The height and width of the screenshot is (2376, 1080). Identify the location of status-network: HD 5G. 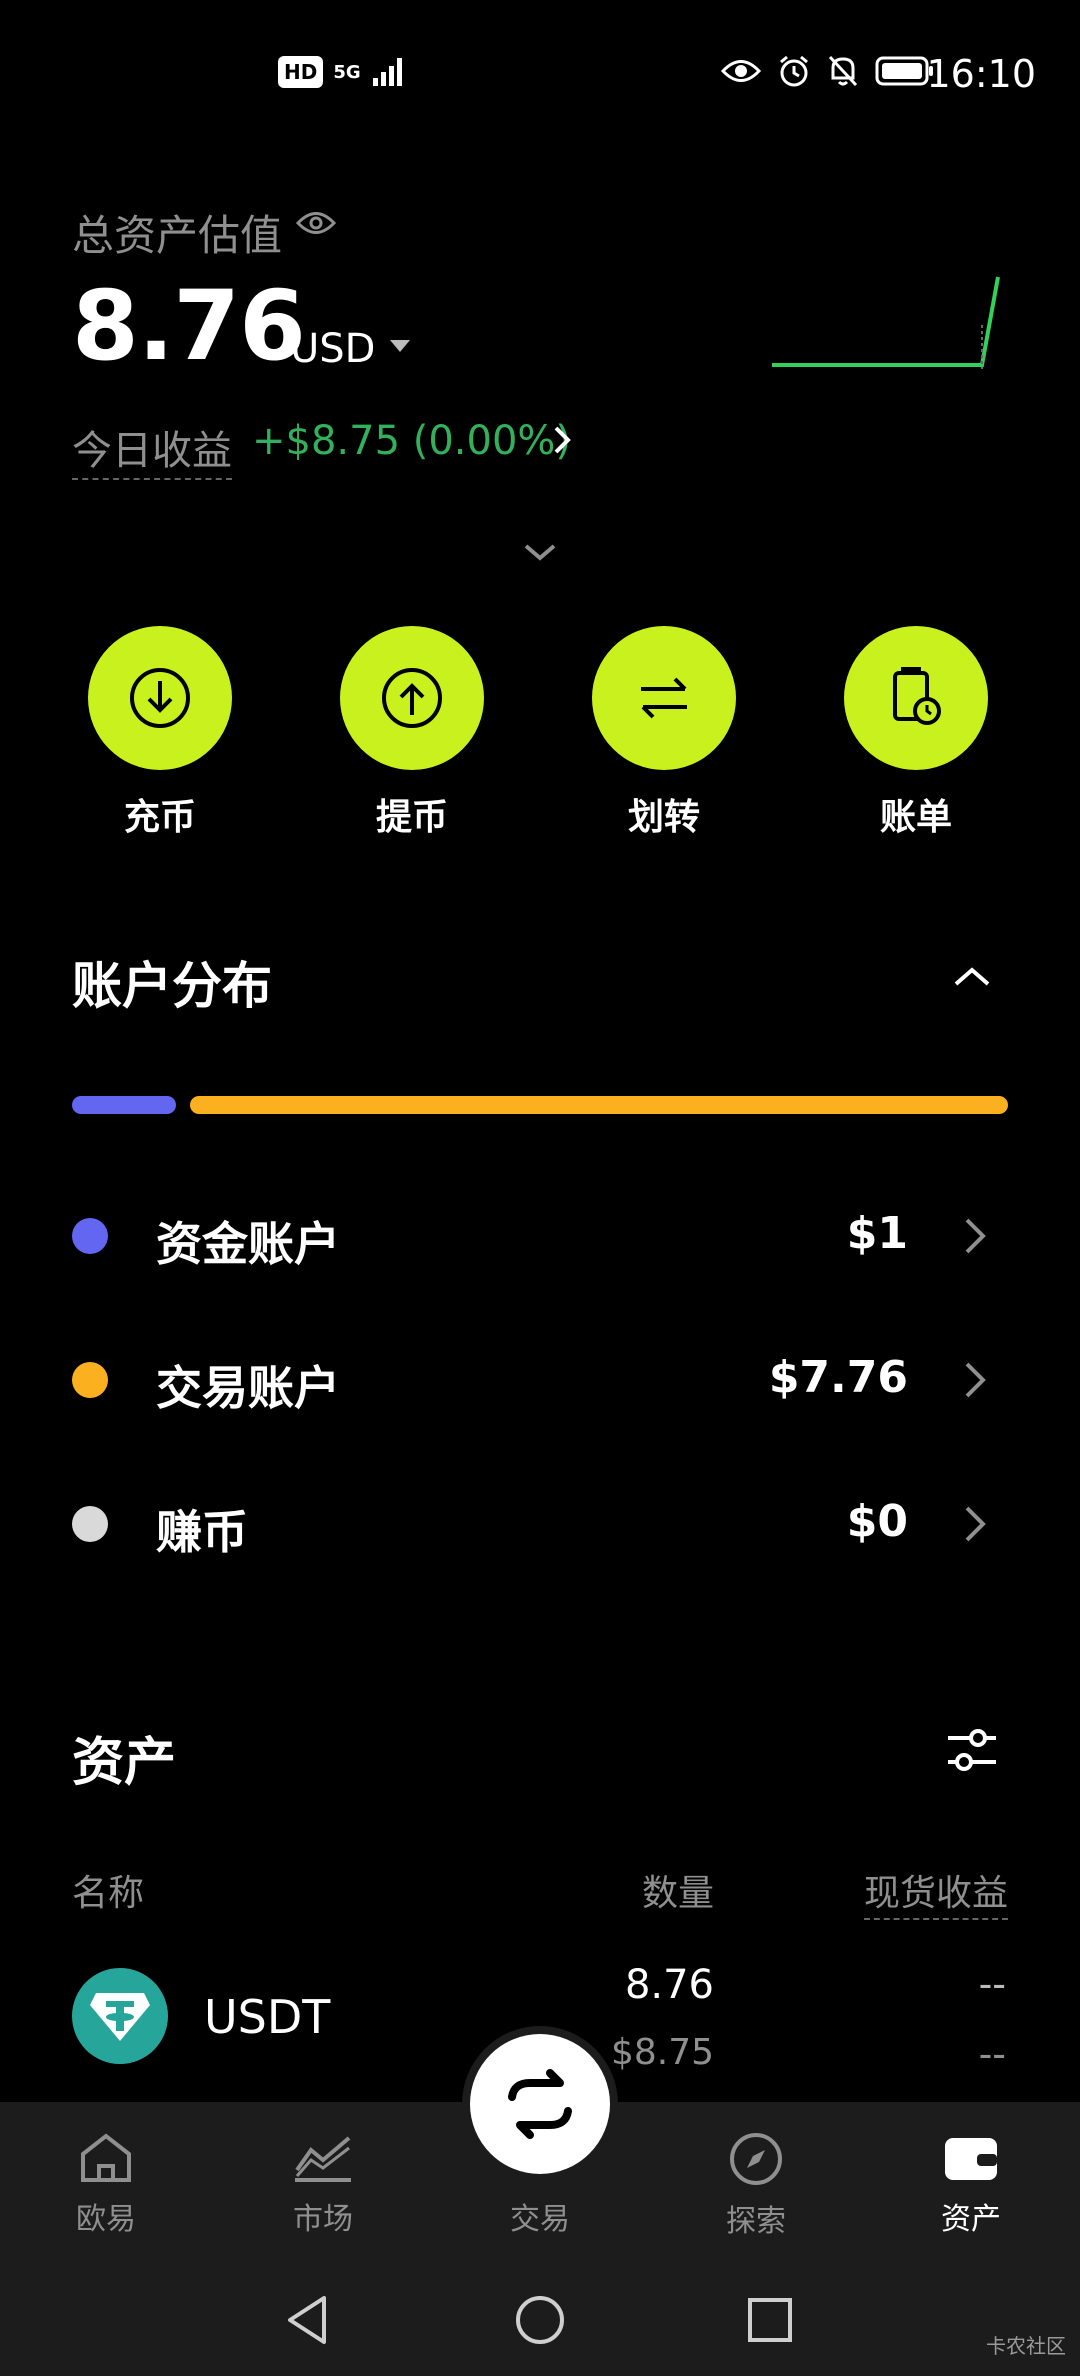
(342, 72).